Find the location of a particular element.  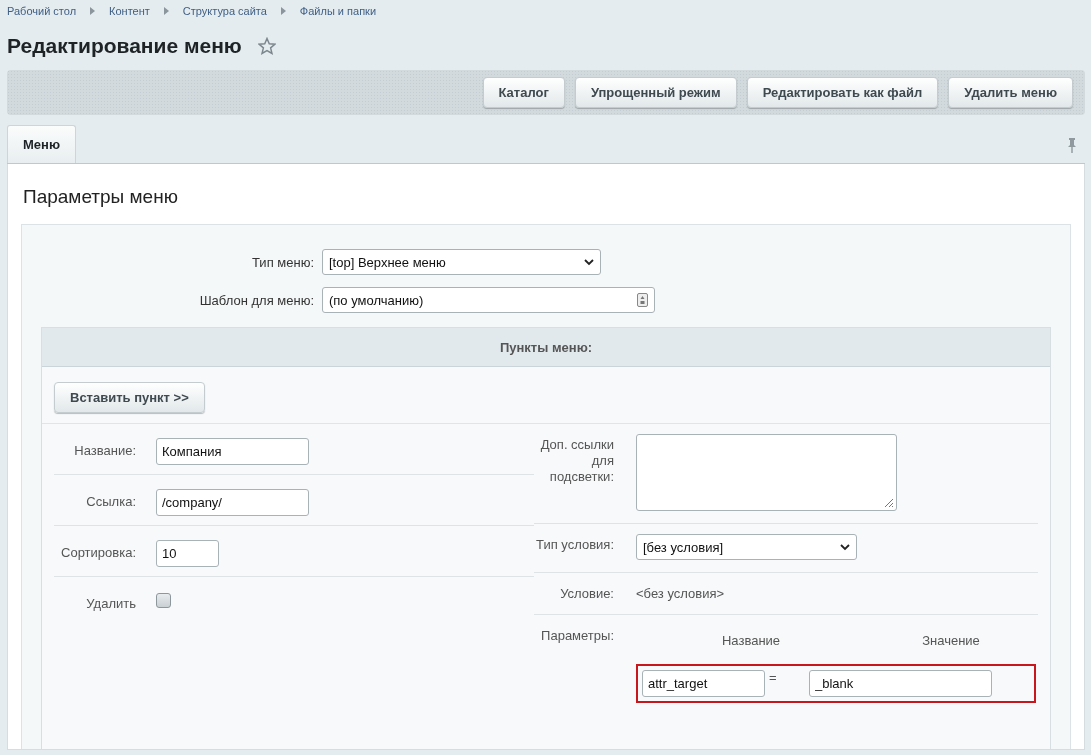

text-field: Компания is located at coordinates (232, 451).